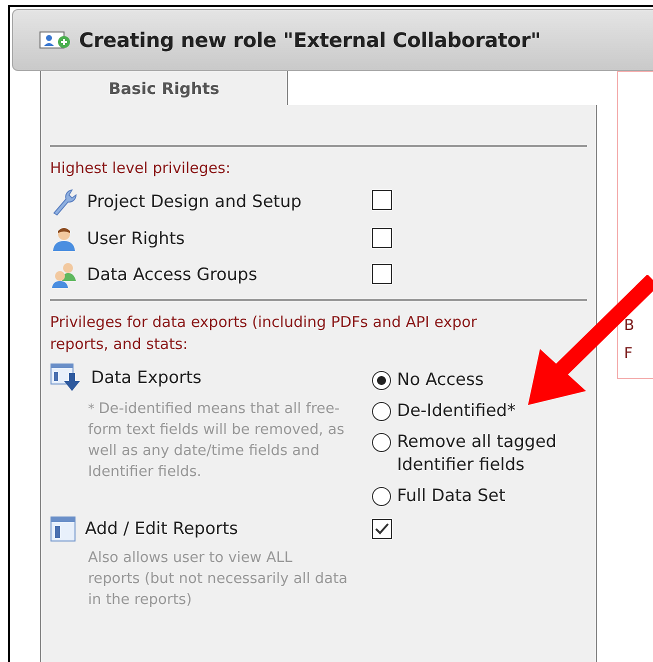  I want to click on section-heading: reports, and stats:, so click(119, 344).